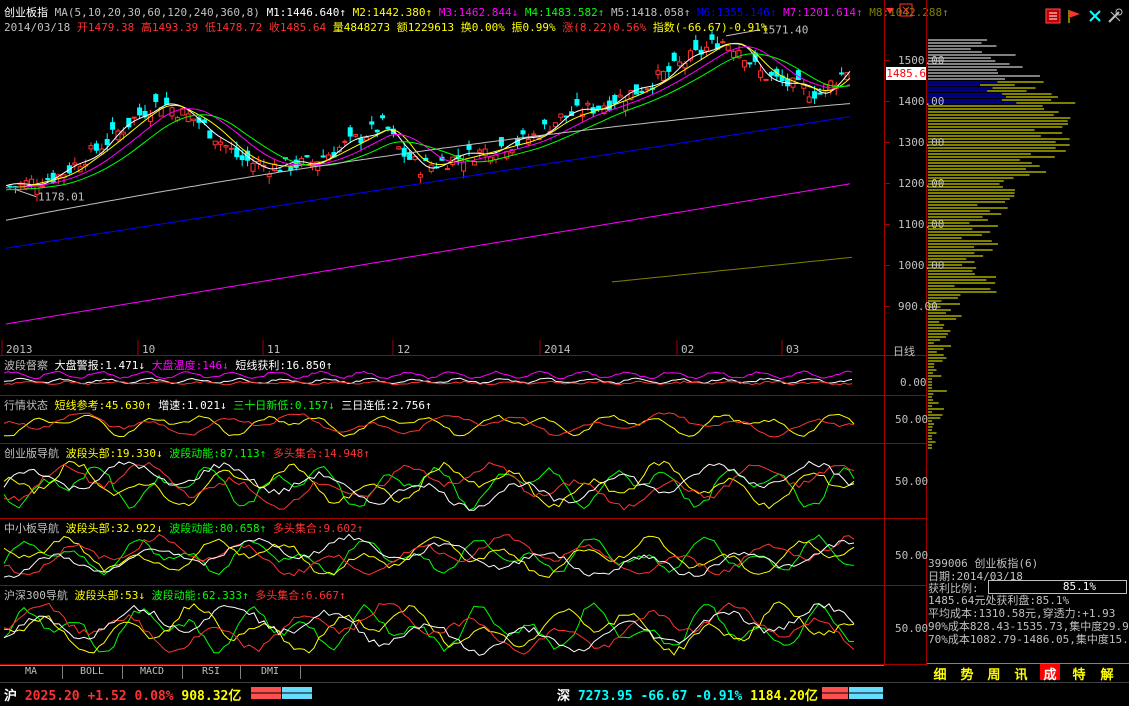  What do you see at coordinates (117, 453) in the screenshot?
I see `panel-series-value: 波段头部:19.330↓` at bounding box center [117, 453].